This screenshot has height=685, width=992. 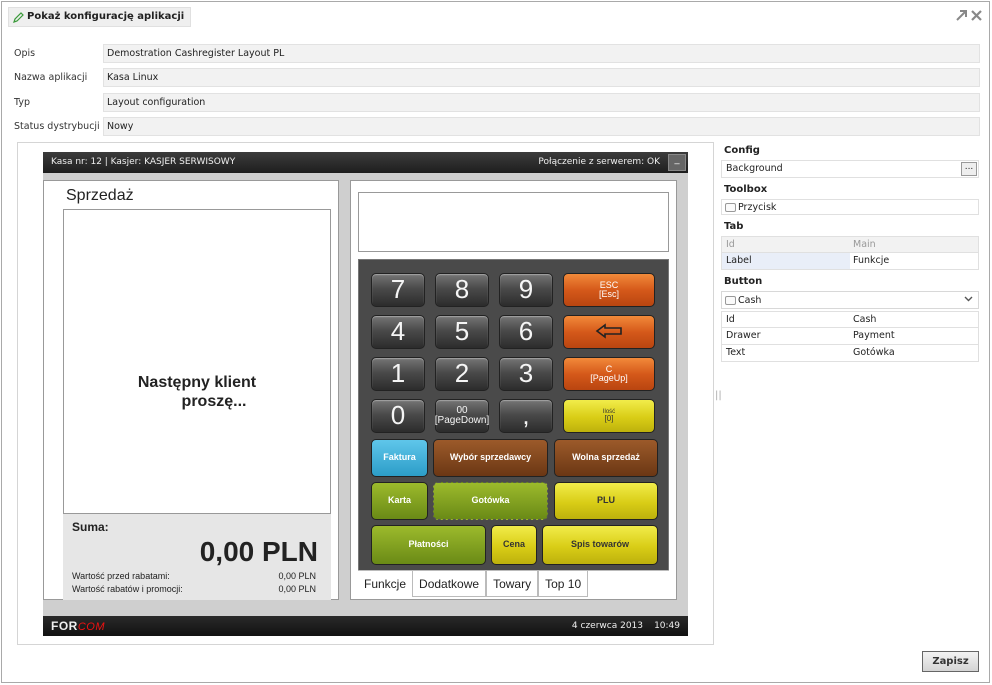 What do you see at coordinates (914, 244) in the screenshot?
I see `tab-id-value: Main` at bounding box center [914, 244].